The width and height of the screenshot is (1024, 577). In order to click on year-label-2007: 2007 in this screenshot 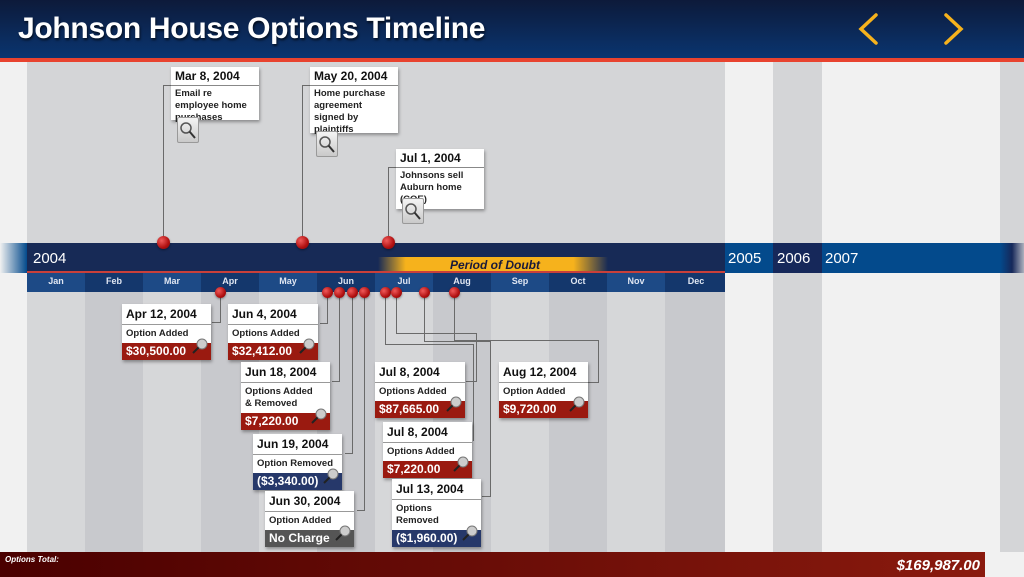, I will do `click(841, 258)`.